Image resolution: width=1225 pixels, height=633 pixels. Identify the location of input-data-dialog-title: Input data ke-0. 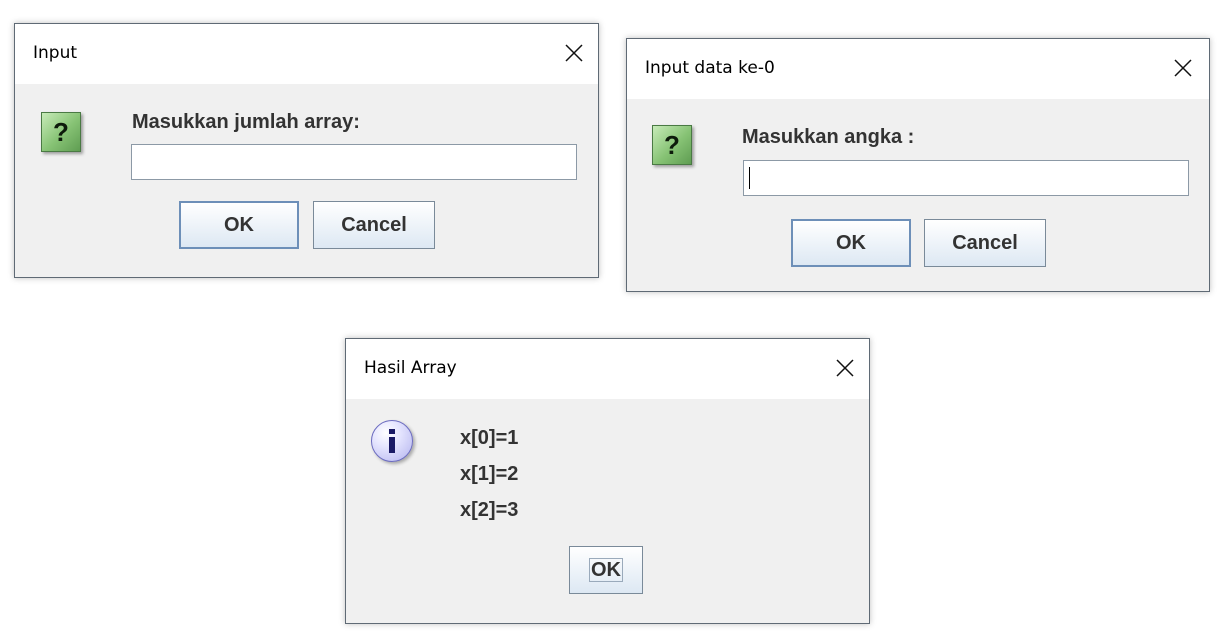
(710, 68).